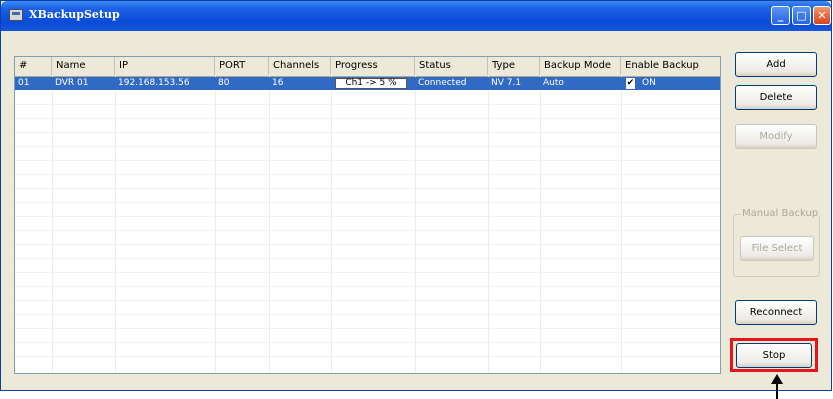  What do you see at coordinates (72, 83) in the screenshot?
I see `cell-name: DVR 01` at bounding box center [72, 83].